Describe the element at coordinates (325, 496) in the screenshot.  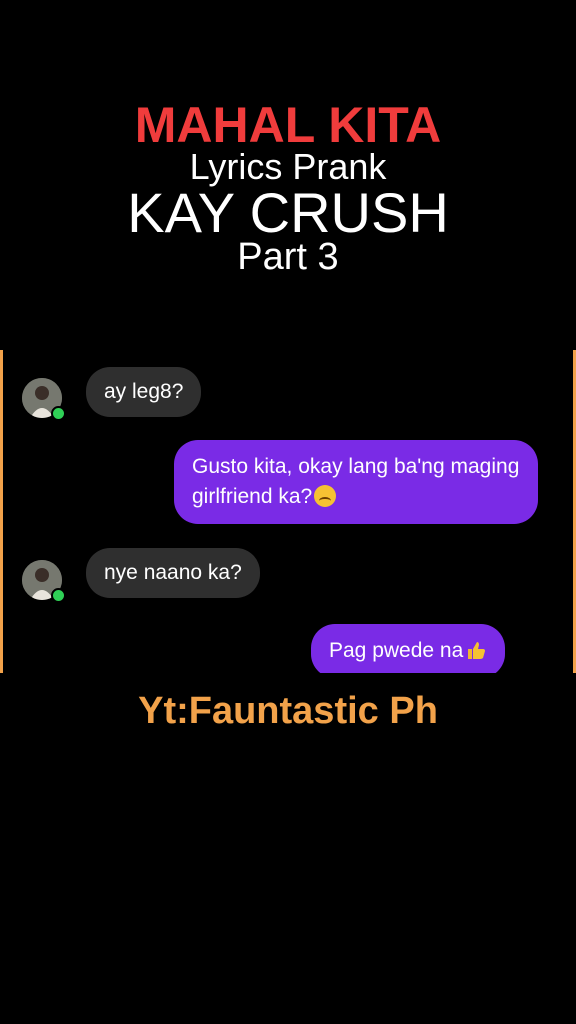
I see `upside-down-face-icon` at that location.